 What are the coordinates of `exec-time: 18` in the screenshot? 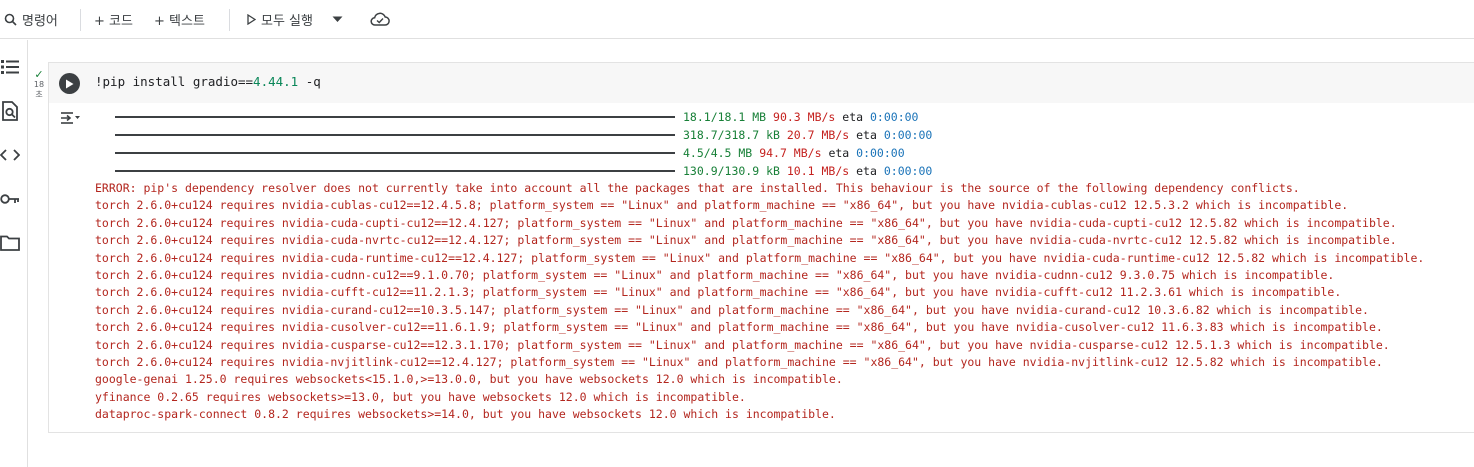 It's located at (39, 84).